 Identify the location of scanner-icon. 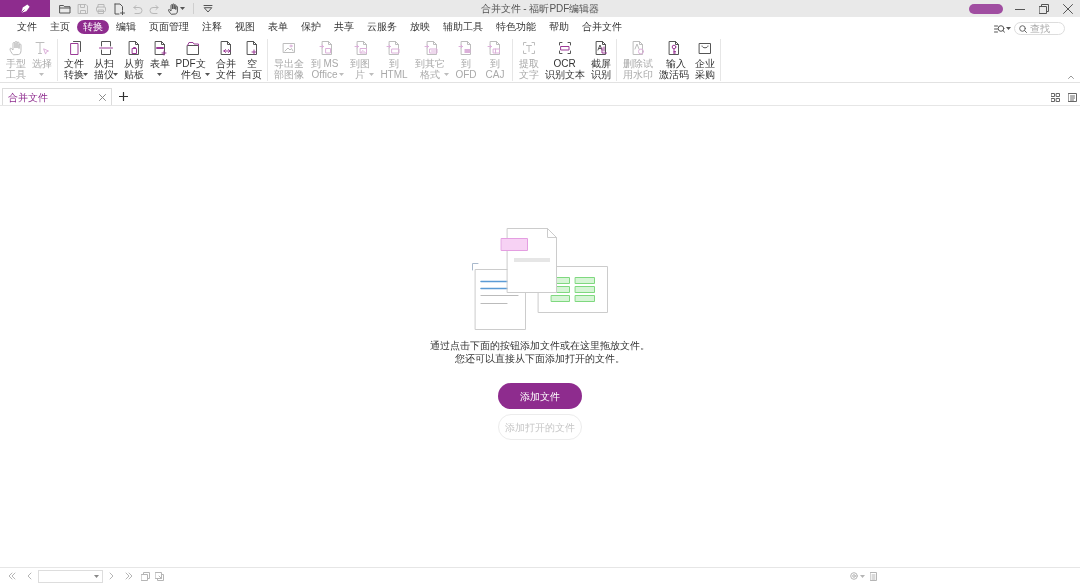
(105, 48).